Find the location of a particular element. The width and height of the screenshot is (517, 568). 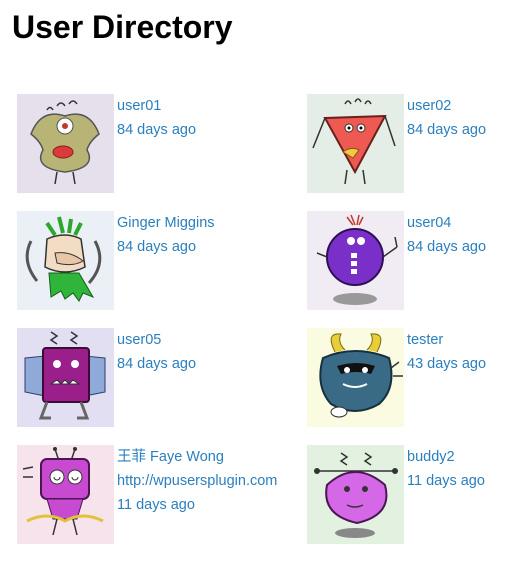

monster-avatar-green-icon is located at coordinates (65, 260).